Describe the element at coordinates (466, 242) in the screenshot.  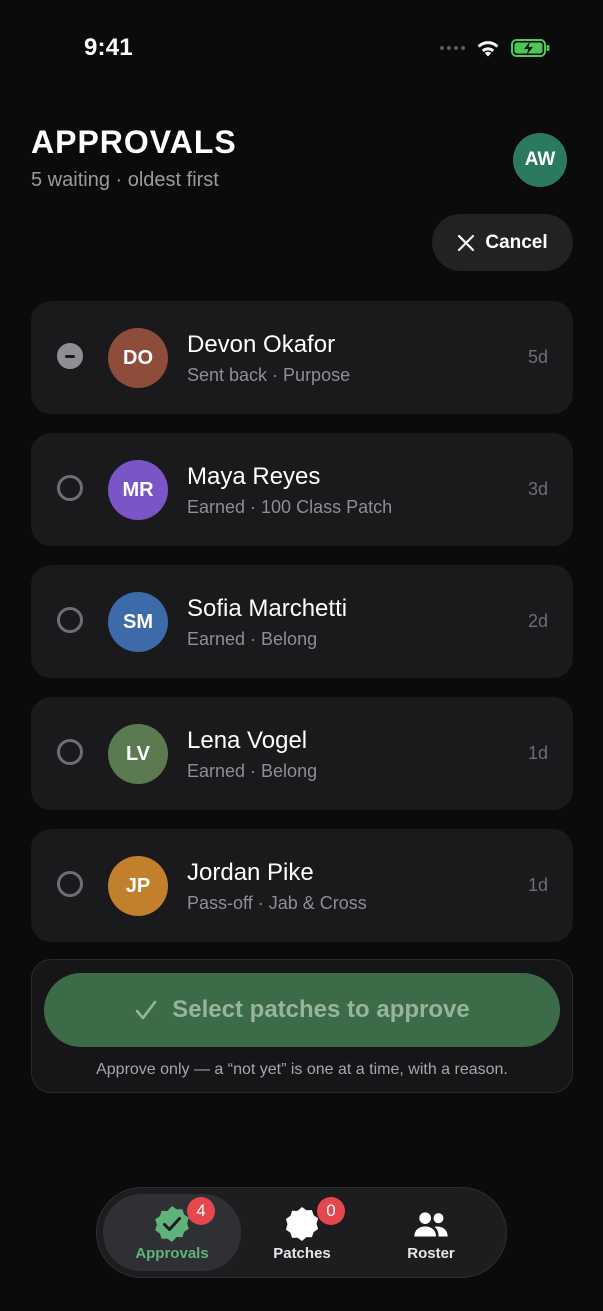
I see `close-icon` at that location.